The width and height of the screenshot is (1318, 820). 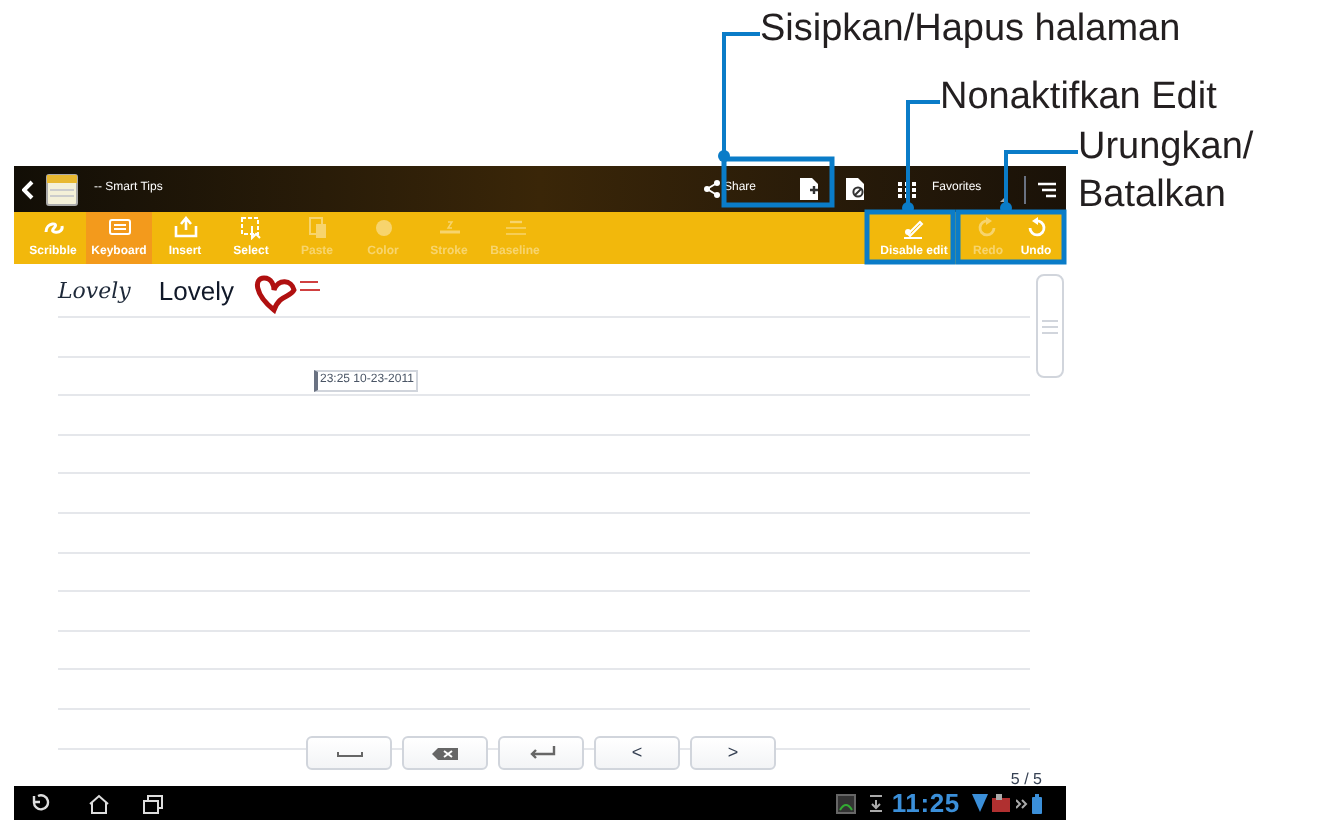 I want to click on gallery-notification-icon, so click(x=845, y=803).